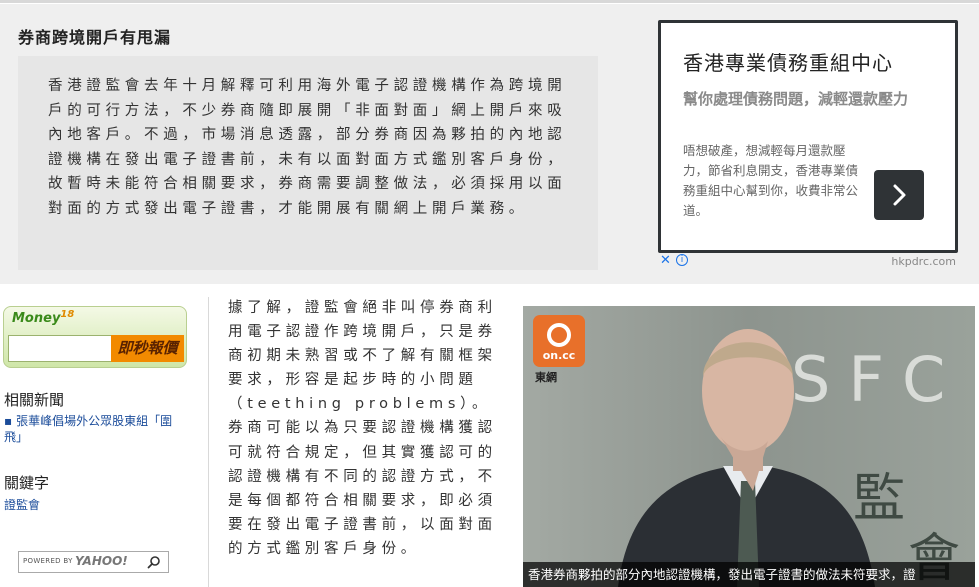 Image resolution: width=979 pixels, height=587 pixels. Describe the element at coordinates (60, 348) in the screenshot. I see `stock-code-input` at that location.